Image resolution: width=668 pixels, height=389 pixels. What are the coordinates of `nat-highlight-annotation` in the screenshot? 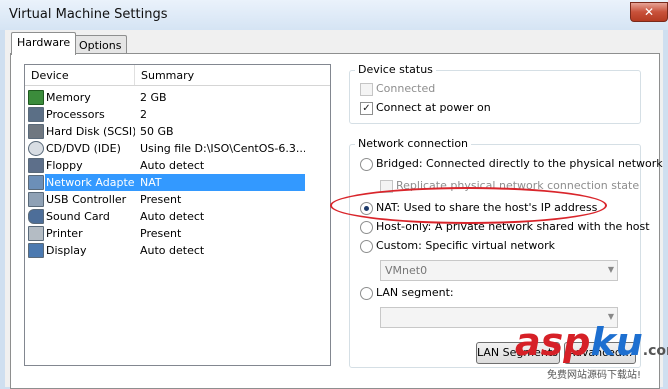 It's located at (468, 205).